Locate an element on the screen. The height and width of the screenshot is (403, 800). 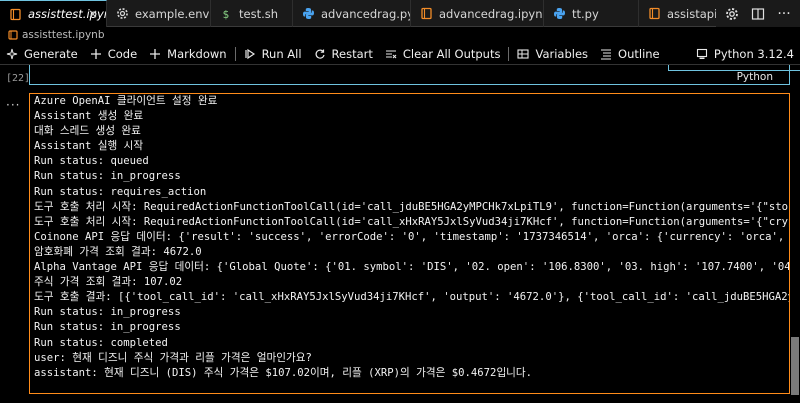
kernel-icon is located at coordinates (702, 54).